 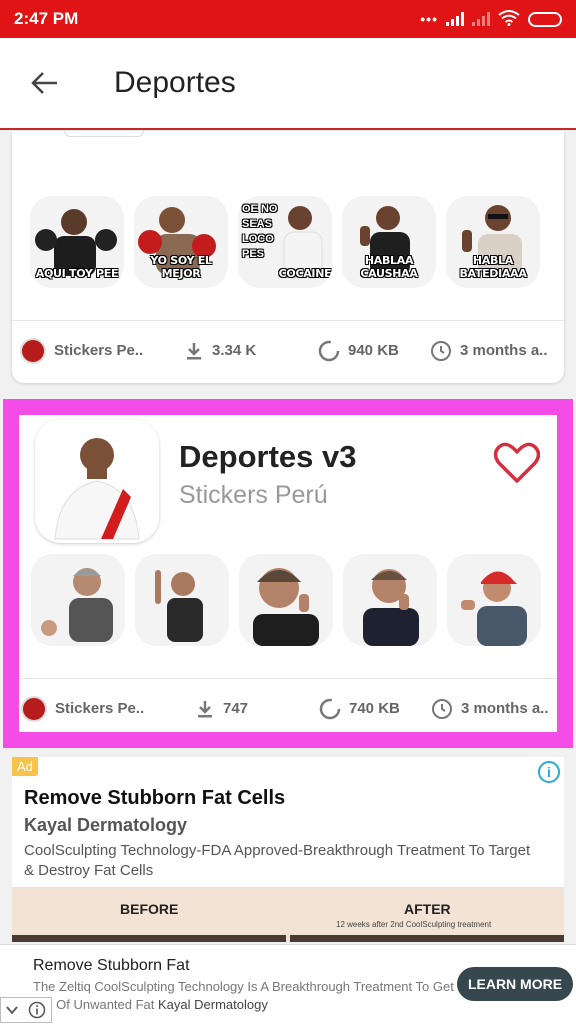 What do you see at coordinates (509, 19) in the screenshot?
I see `wifi-icon` at bounding box center [509, 19].